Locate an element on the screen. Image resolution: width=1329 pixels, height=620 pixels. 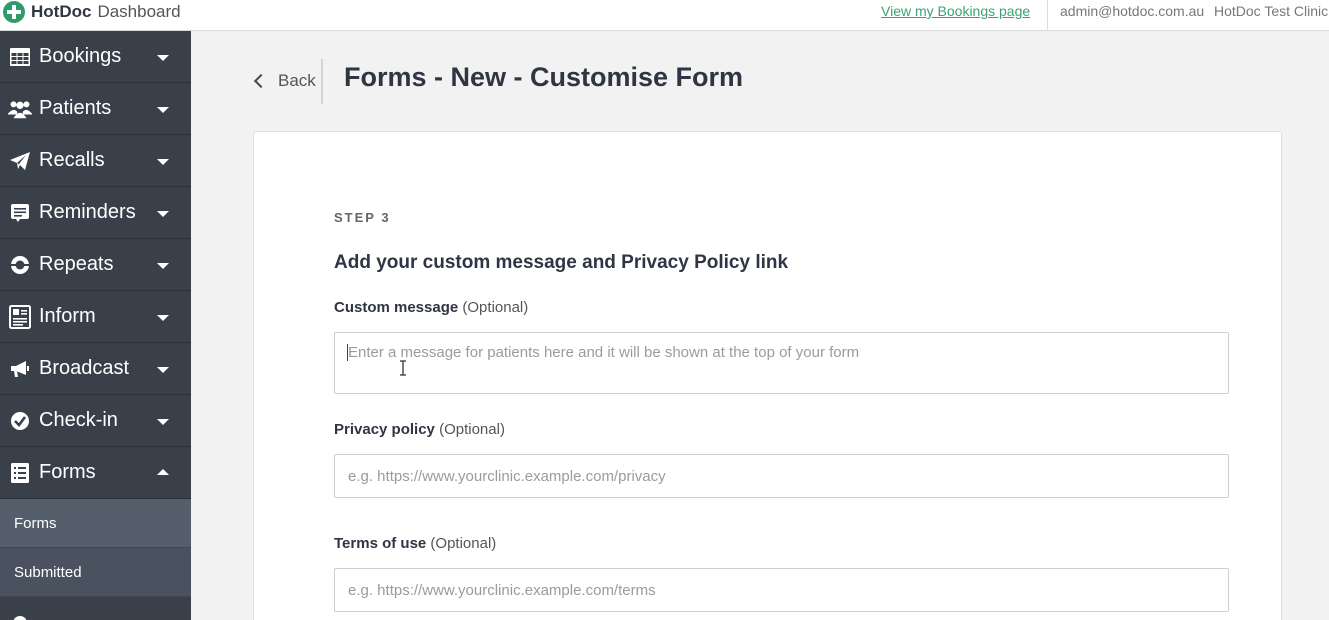
paper-plane-icon is located at coordinates (20, 161).